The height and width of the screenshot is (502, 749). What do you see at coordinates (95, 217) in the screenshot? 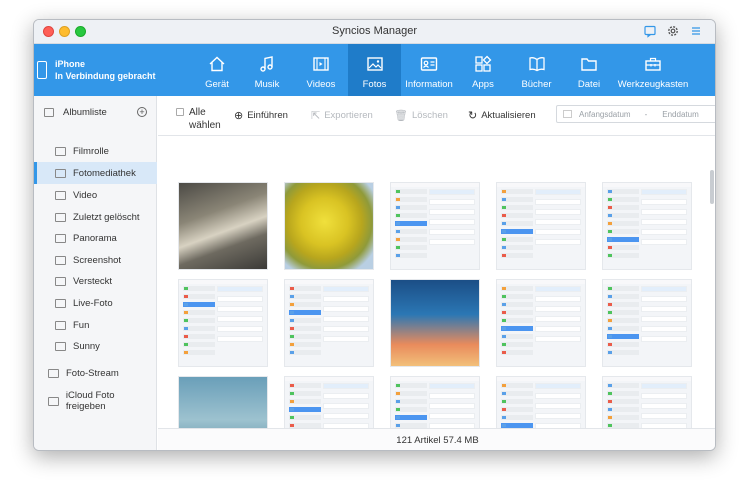
I see `sidebar-item-zuletzt-geloescht: Zuletzt gelöscht` at bounding box center [95, 217].